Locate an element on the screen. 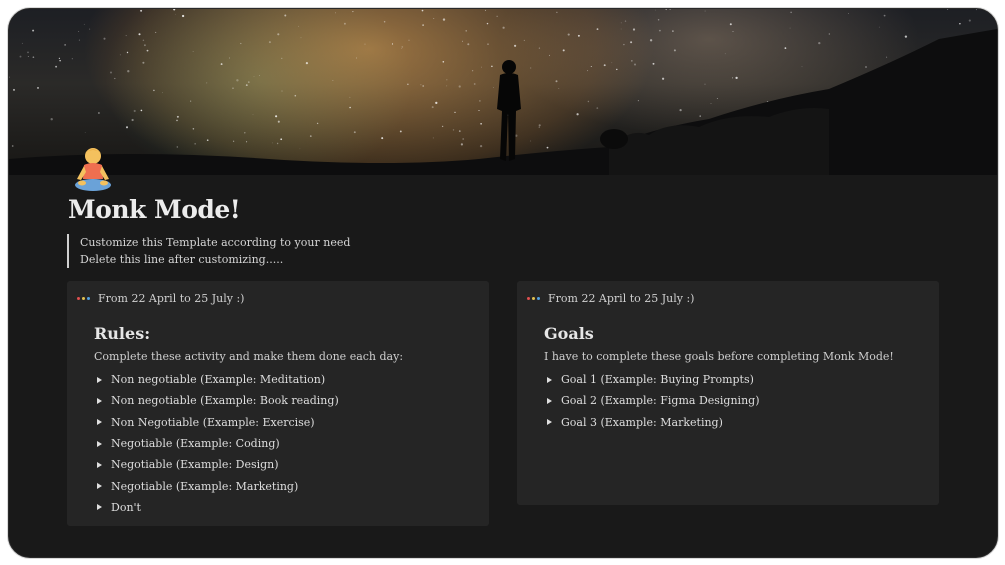  toggle-item: Goal 2 (Example: Figma Designing) is located at coordinates (653, 400).